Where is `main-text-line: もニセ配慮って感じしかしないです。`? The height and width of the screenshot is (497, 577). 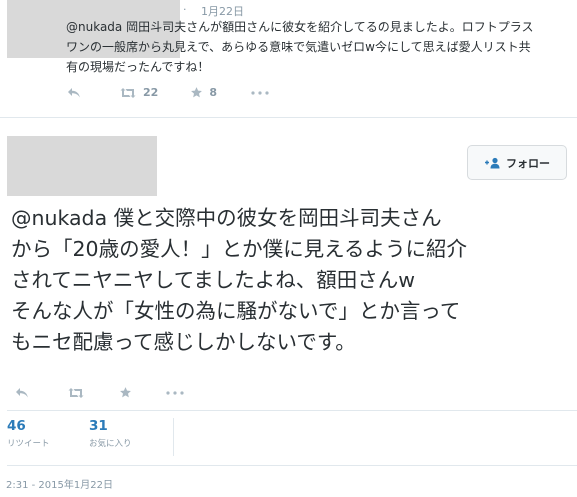
main-text-line: もニセ配慮って感じしかしないです。 is located at coordinates (183, 342).